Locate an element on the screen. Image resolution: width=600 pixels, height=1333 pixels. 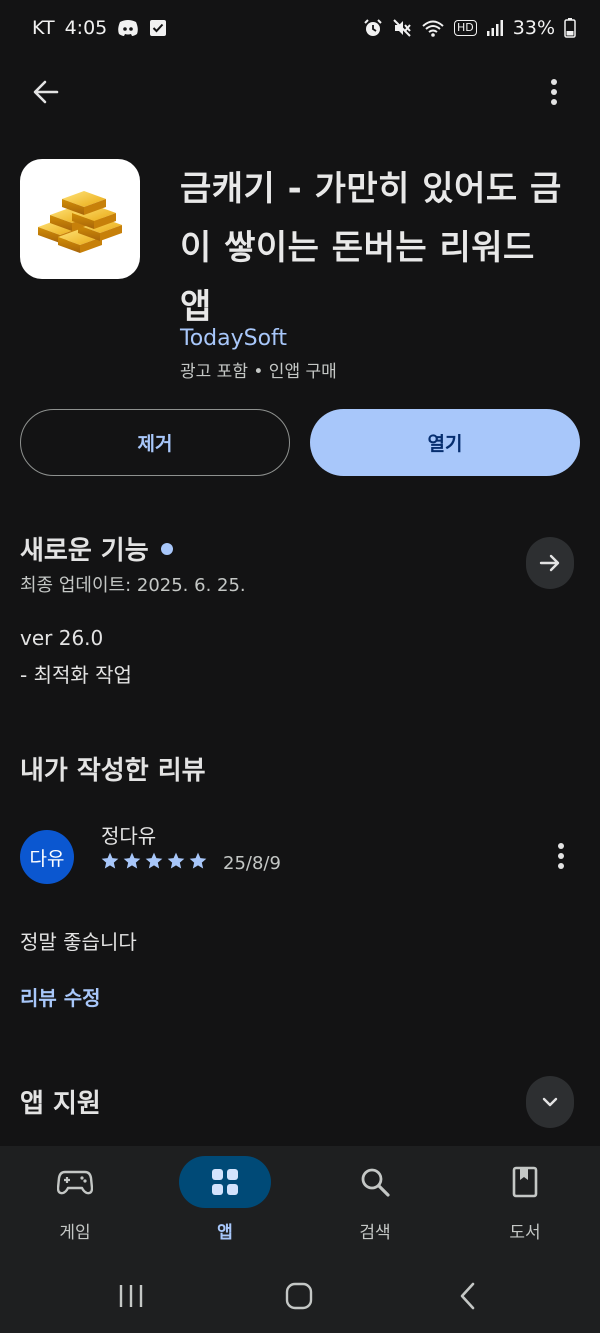
hd-label: HD is located at coordinates (465, 27).